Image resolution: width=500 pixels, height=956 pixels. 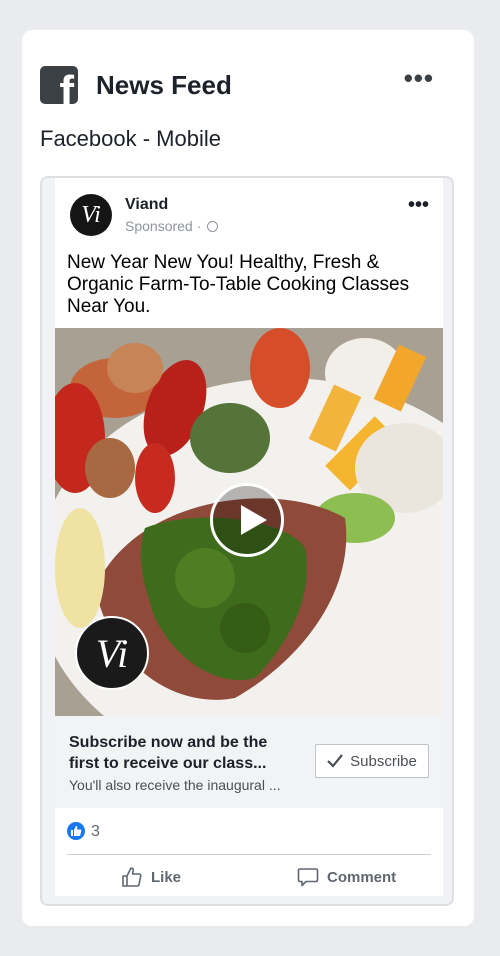 I want to click on subscribe-button: Subscribe, so click(x=372, y=761).